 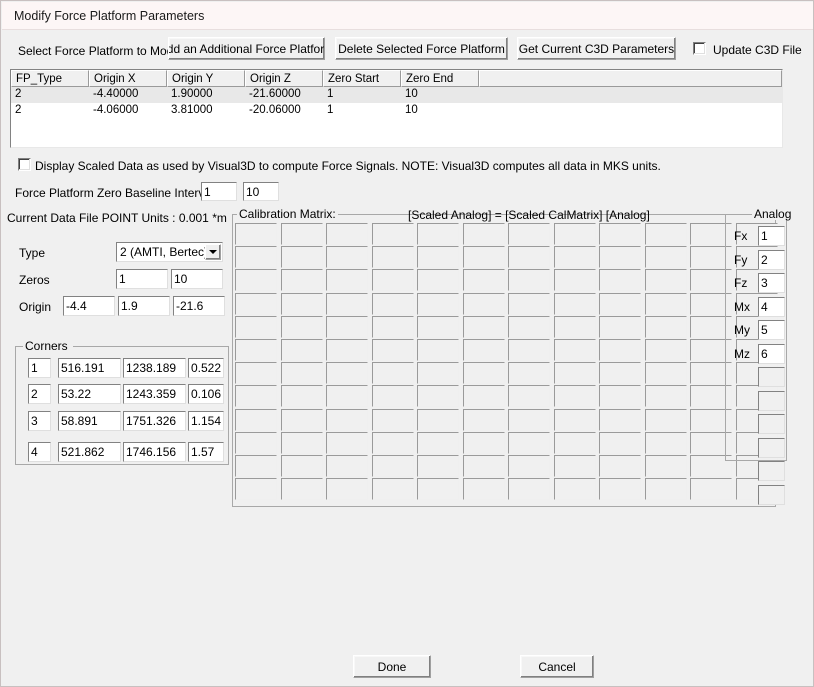 I want to click on calibration-cell-r8-c5, so click(x=438, y=396).